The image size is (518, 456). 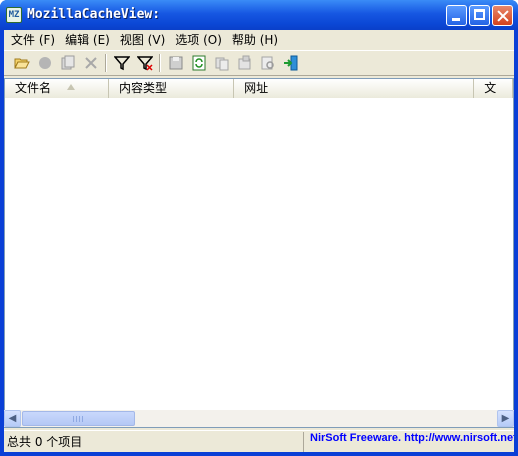 What do you see at coordinates (71, 87) in the screenshot?
I see `sort-ascending-icon` at bounding box center [71, 87].